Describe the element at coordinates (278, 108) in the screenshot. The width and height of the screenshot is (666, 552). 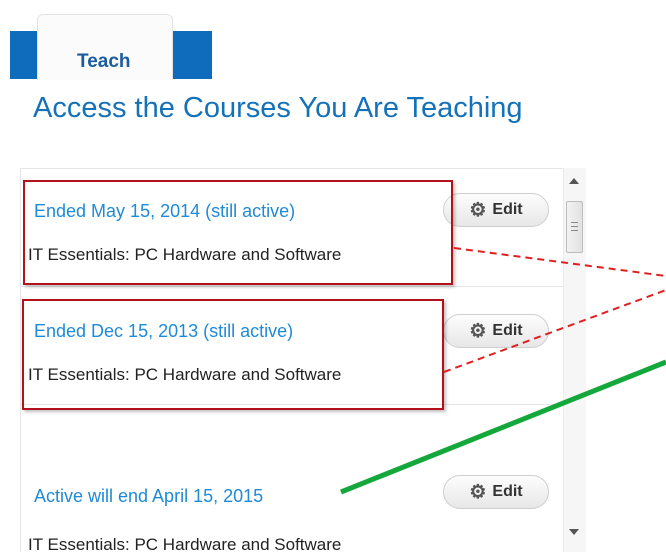
I see `page-title: Access the Courses You Are Teaching` at that location.